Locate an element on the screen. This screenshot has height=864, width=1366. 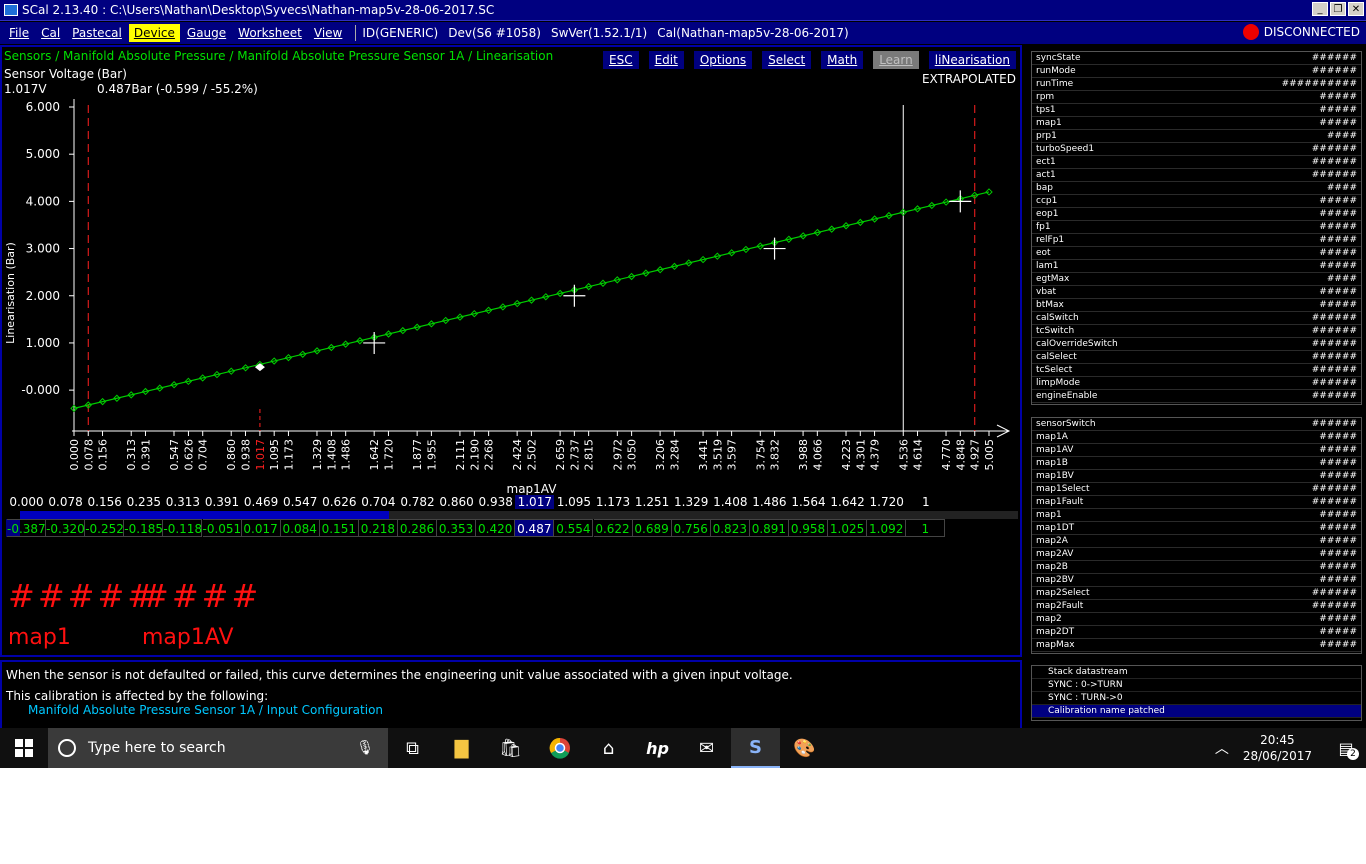
channel-row: fp1 ##### is located at coordinates (1196, 227).